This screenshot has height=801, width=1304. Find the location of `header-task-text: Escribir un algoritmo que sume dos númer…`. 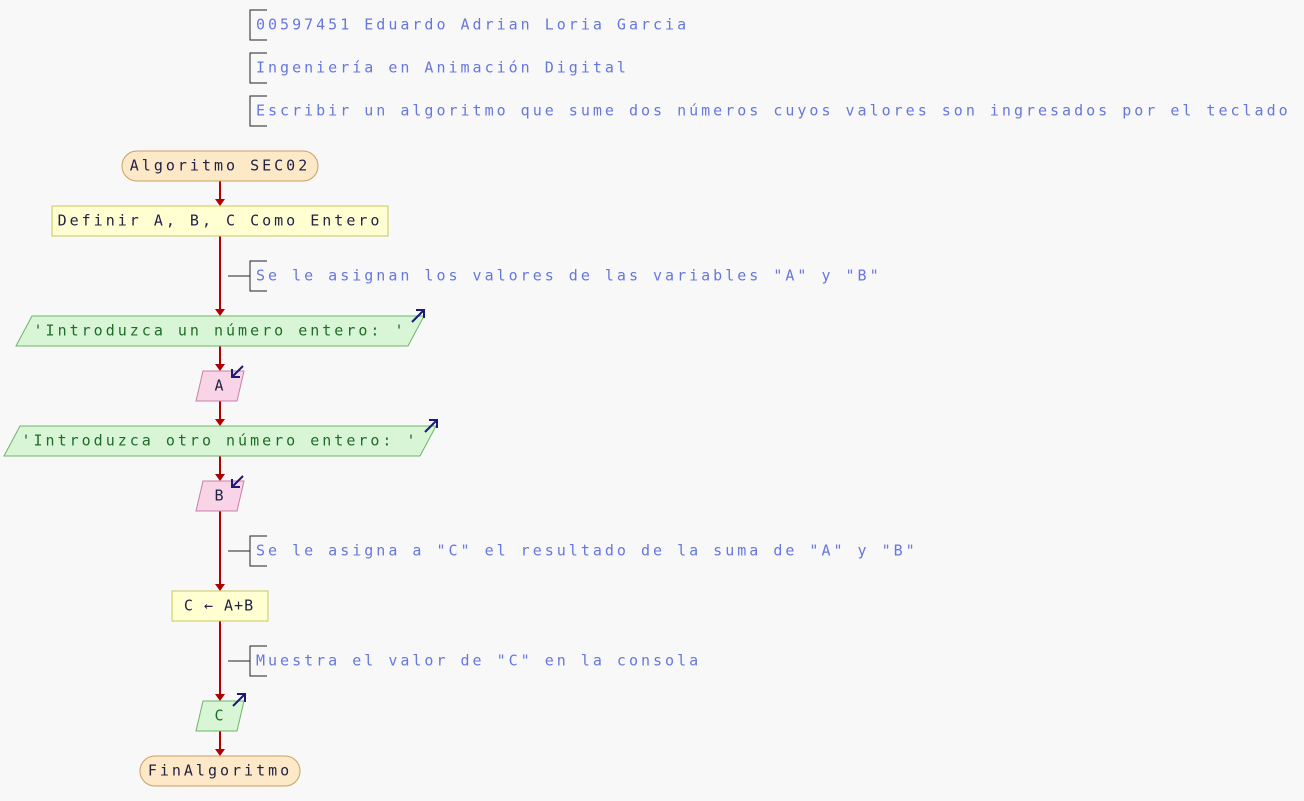

header-task-text: Escribir un algoritmo que sume dos númer… is located at coordinates (773, 111).